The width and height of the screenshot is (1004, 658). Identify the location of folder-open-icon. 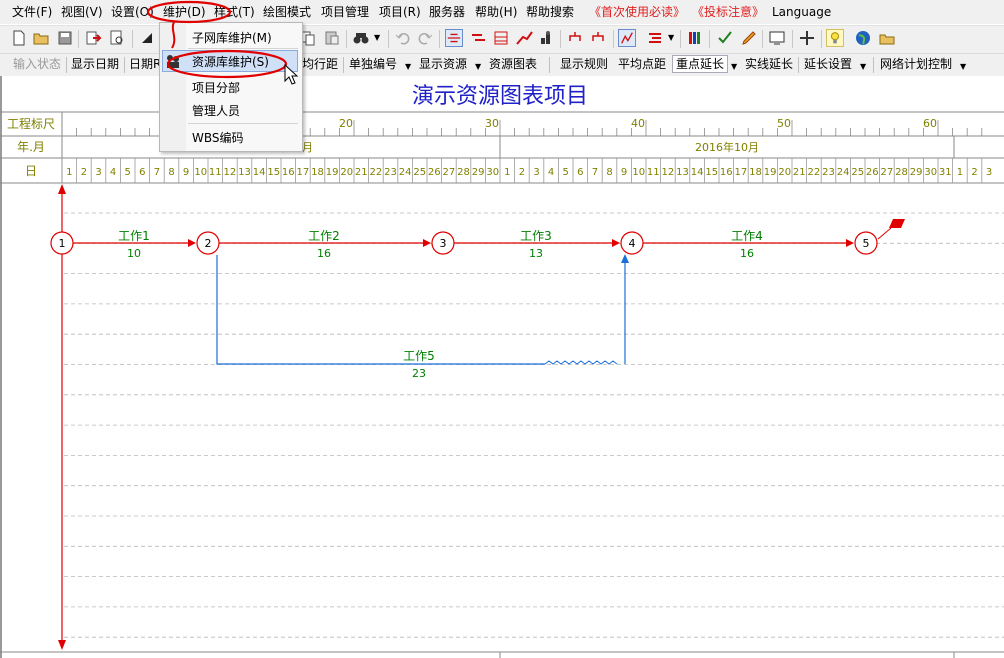
(887, 38).